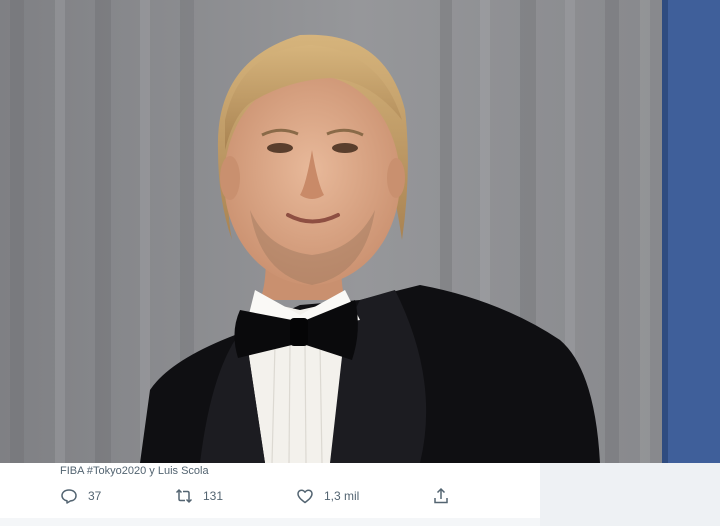 The image size is (720, 526). Describe the element at coordinates (270, 522) in the screenshot. I see `bottom-divider` at that location.